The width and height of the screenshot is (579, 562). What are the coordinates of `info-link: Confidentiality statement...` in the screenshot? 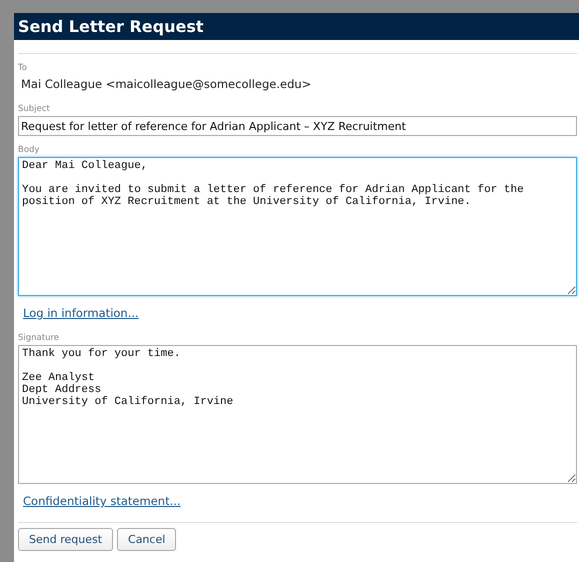 It's located at (102, 501).